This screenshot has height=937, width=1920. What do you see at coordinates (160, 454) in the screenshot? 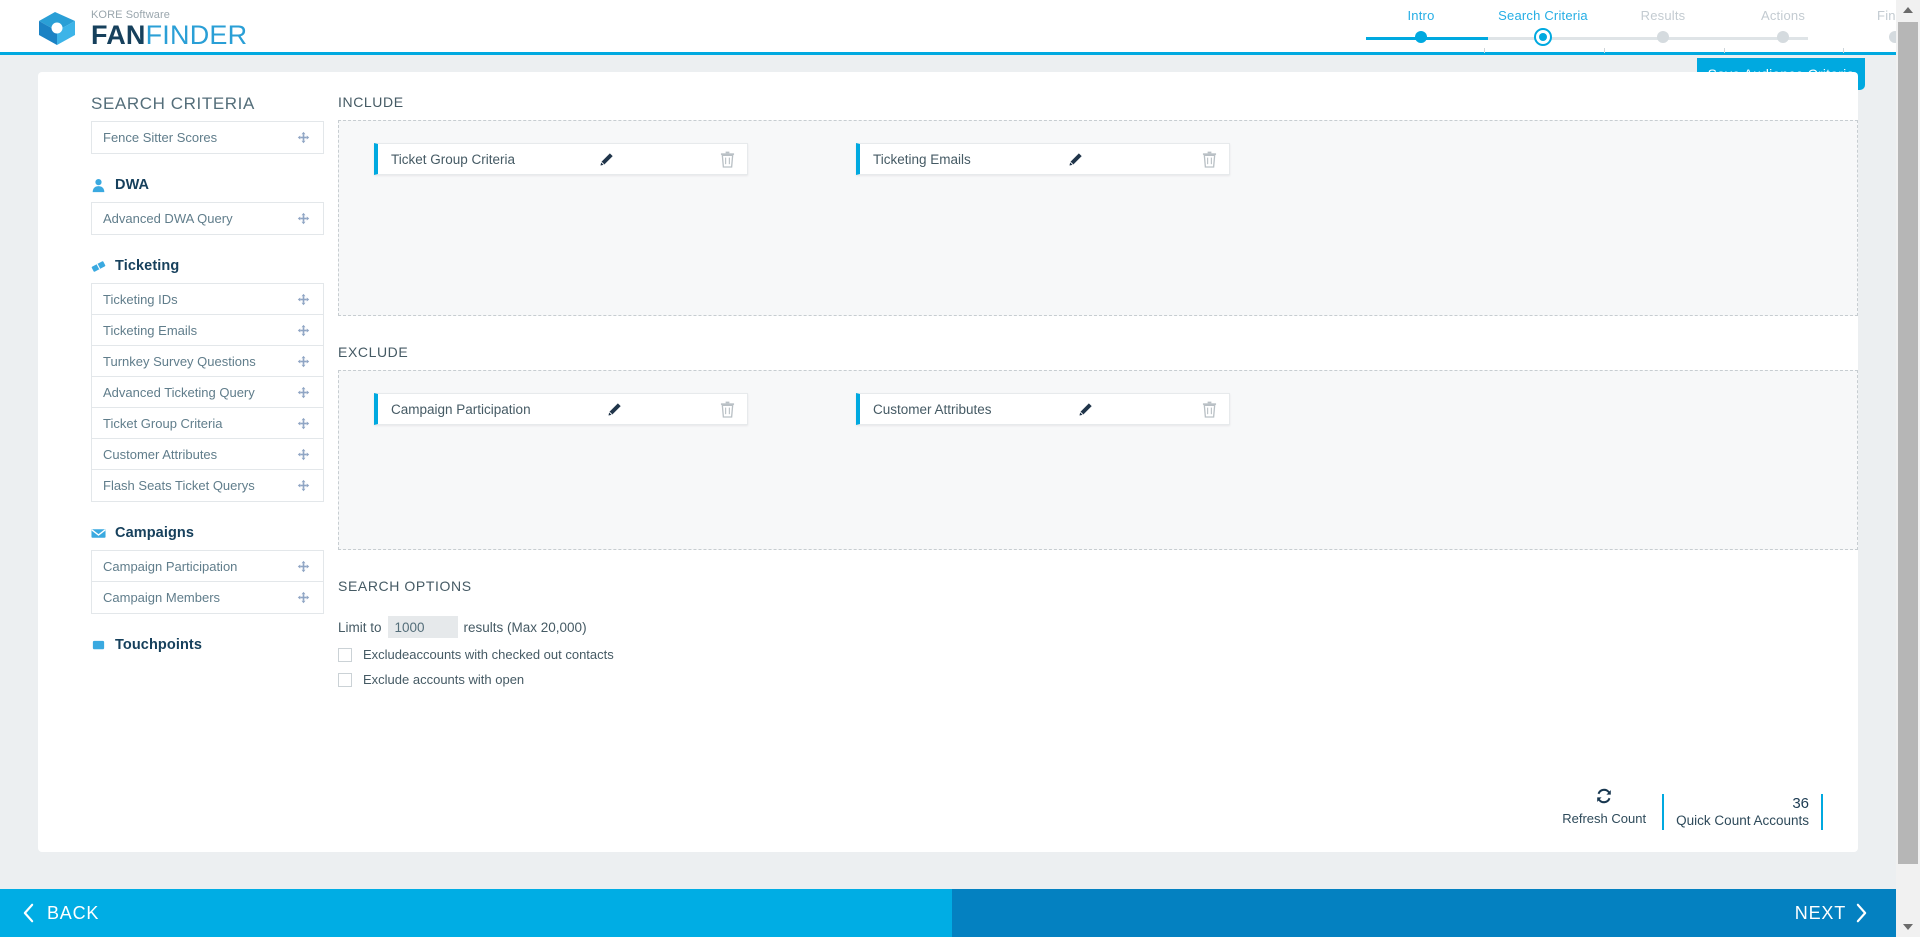
I see `sidebar-item-label: Customer Attributes` at bounding box center [160, 454].